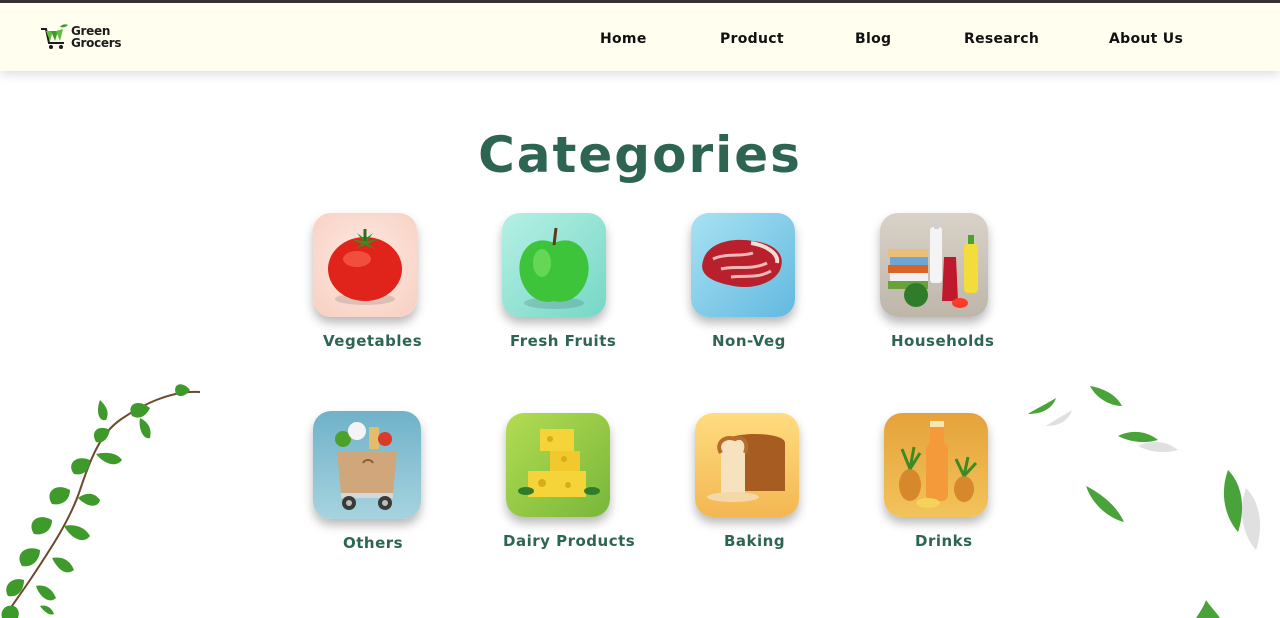  Describe the element at coordinates (752, 39) in the screenshot. I see `nav-product-link: Product` at that location.